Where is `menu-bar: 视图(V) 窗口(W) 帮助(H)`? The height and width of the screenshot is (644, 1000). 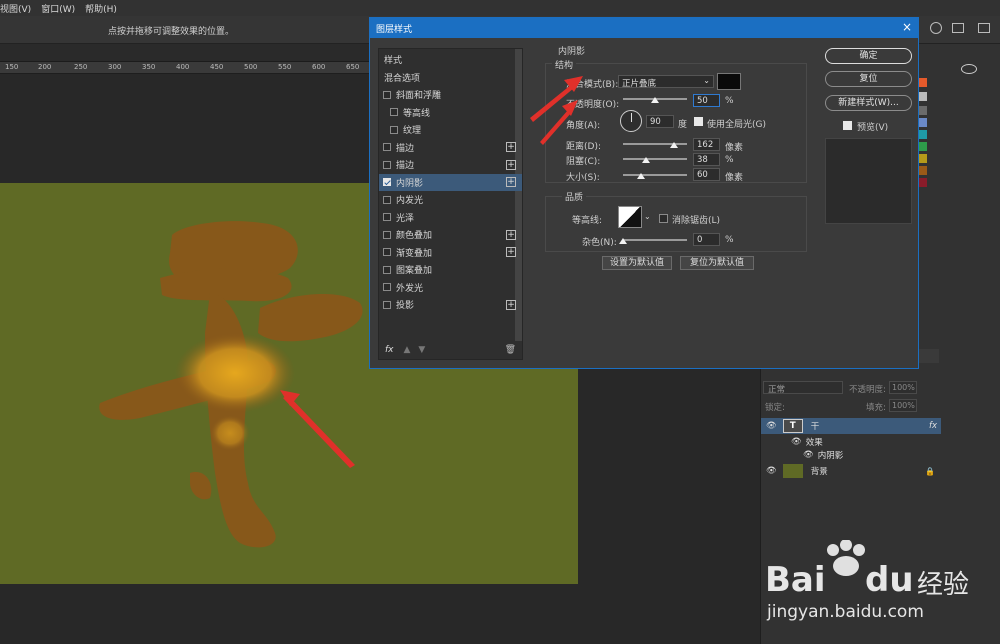 menu-bar: 视图(V) 窗口(W) 帮助(H) is located at coordinates (500, 8).